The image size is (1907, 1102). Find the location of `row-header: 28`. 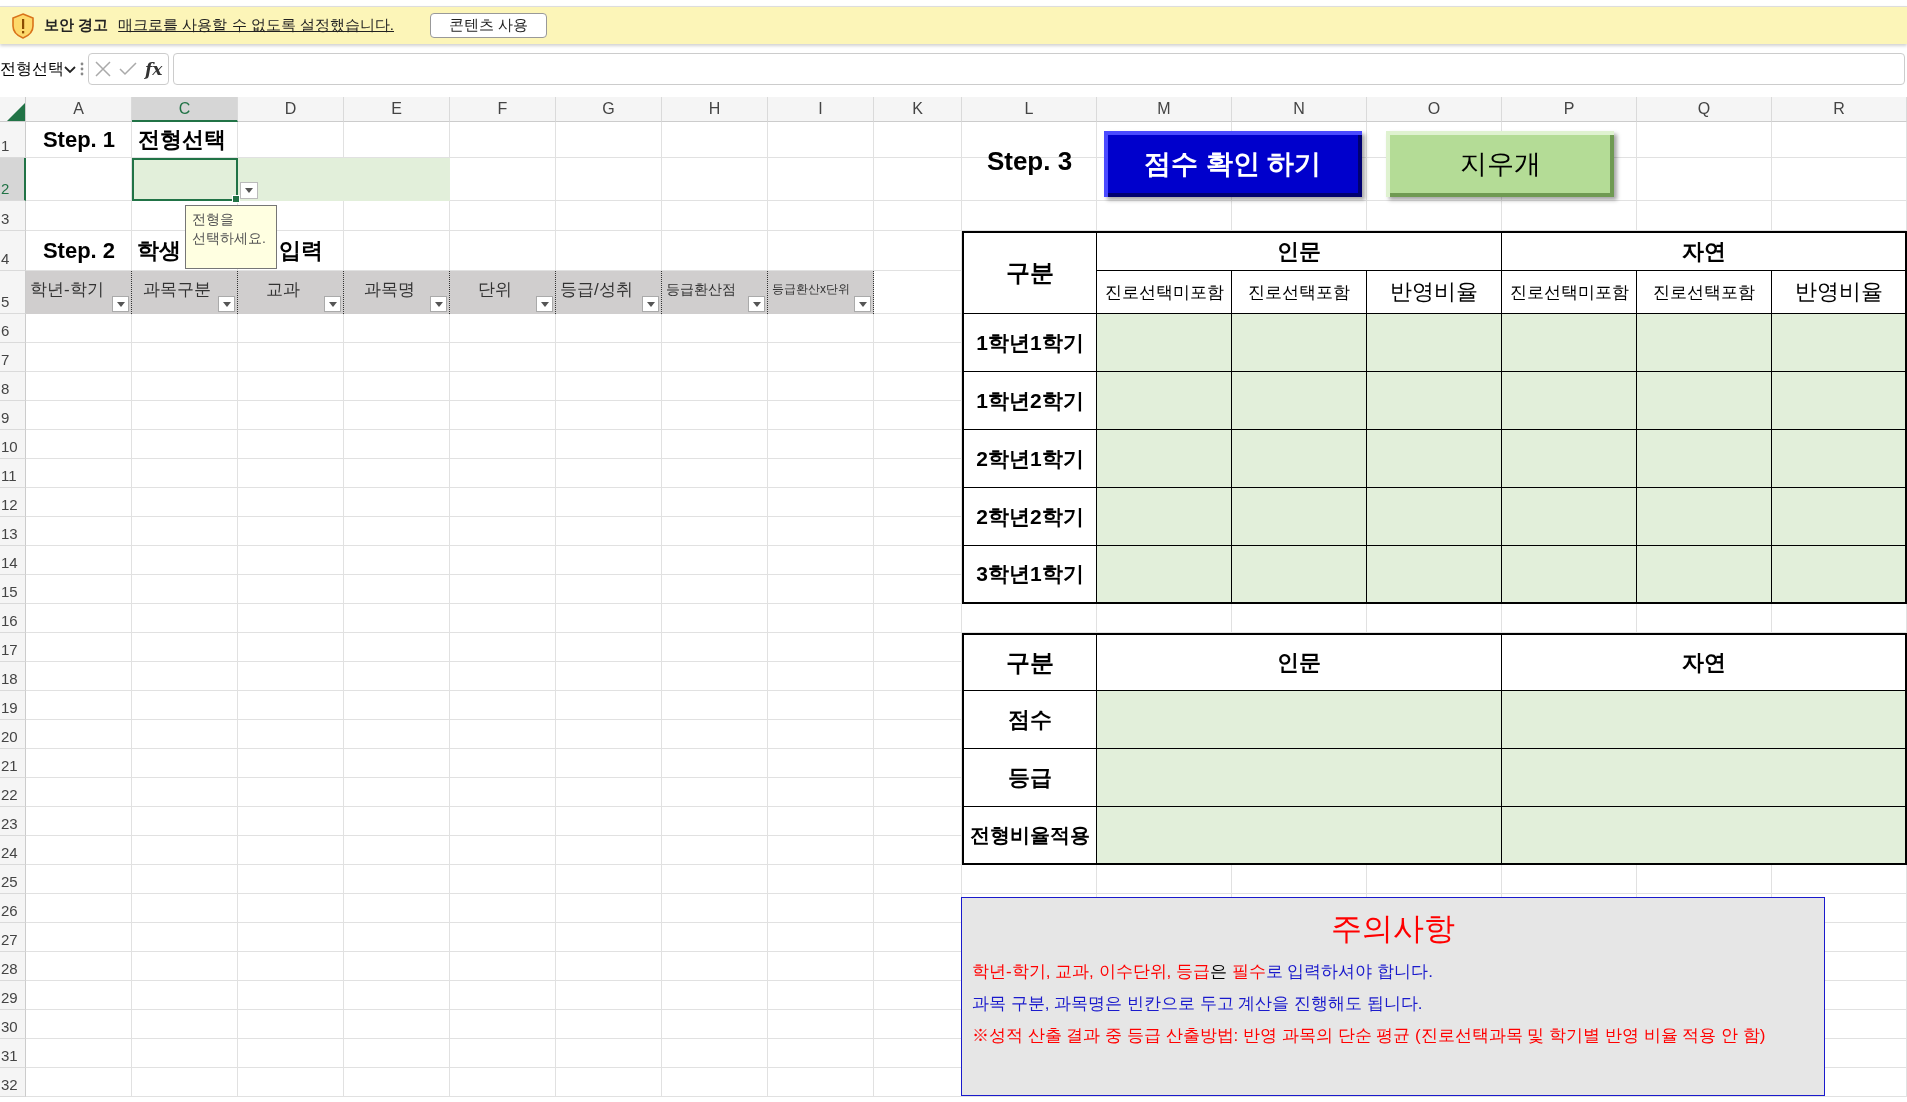

row-header: 28 is located at coordinates (13, 966).